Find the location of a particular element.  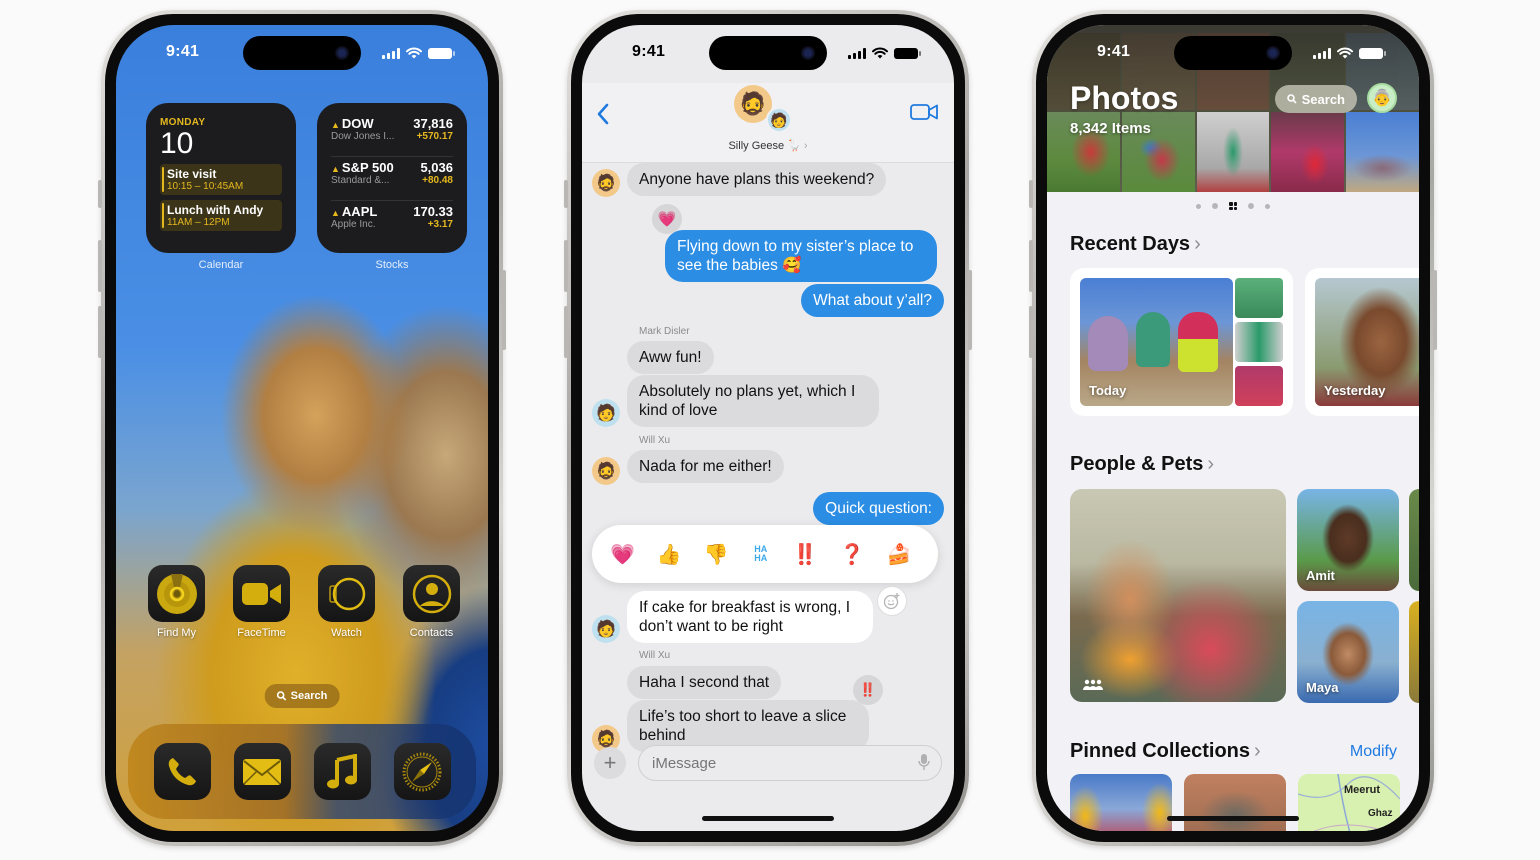

calendar-event: Lunch with Andy 11AM – 12PM is located at coordinates (221, 215).